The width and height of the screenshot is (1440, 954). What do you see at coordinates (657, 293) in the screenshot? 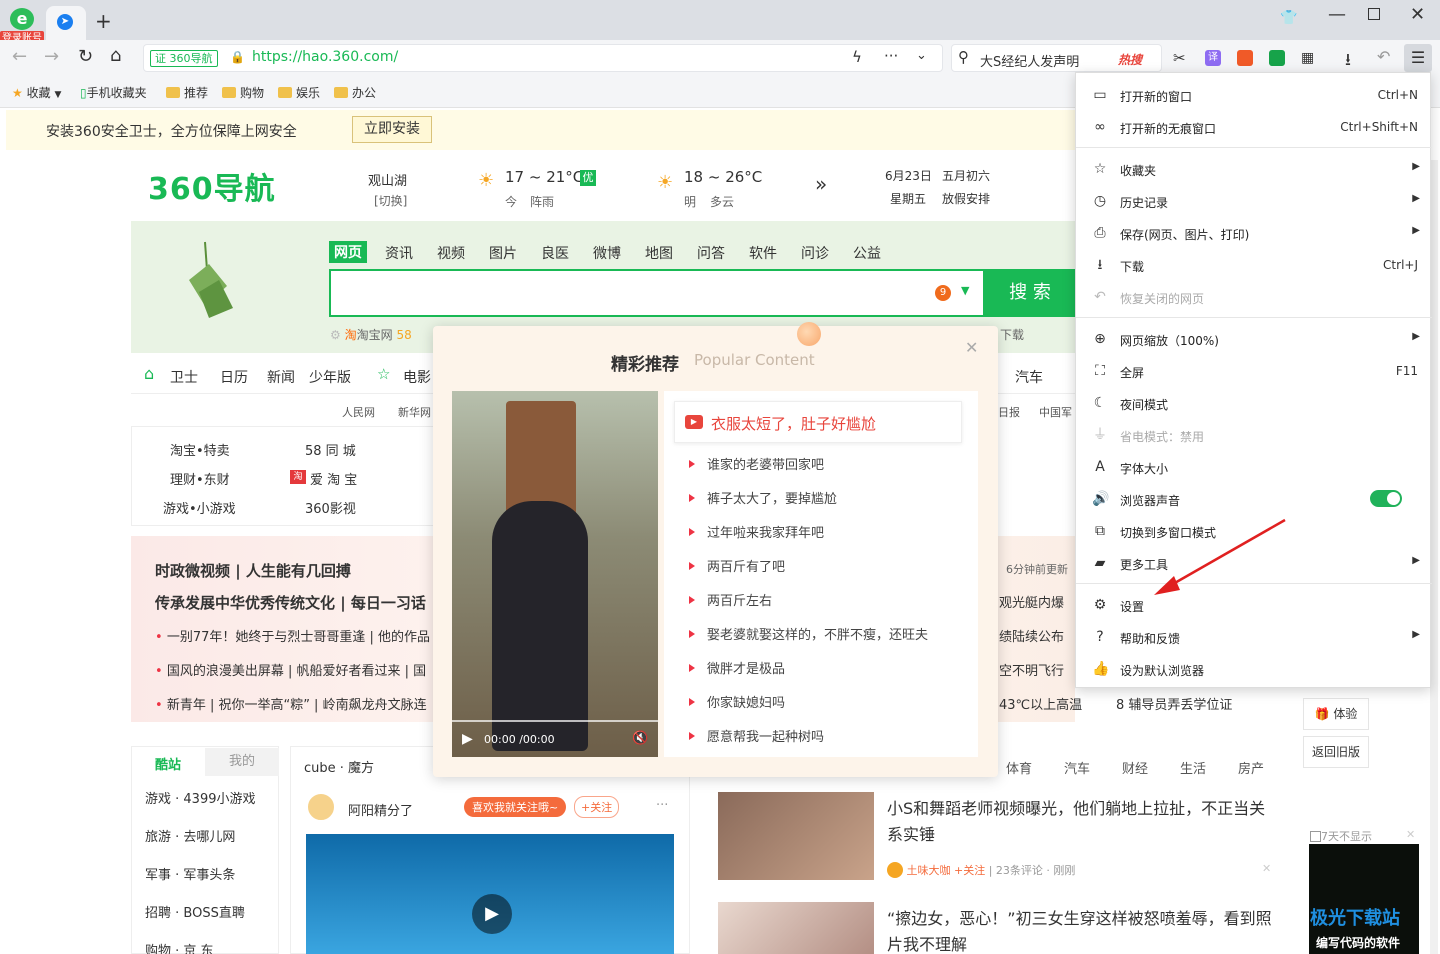
I see `main-search-input: 9 ▼` at bounding box center [657, 293].